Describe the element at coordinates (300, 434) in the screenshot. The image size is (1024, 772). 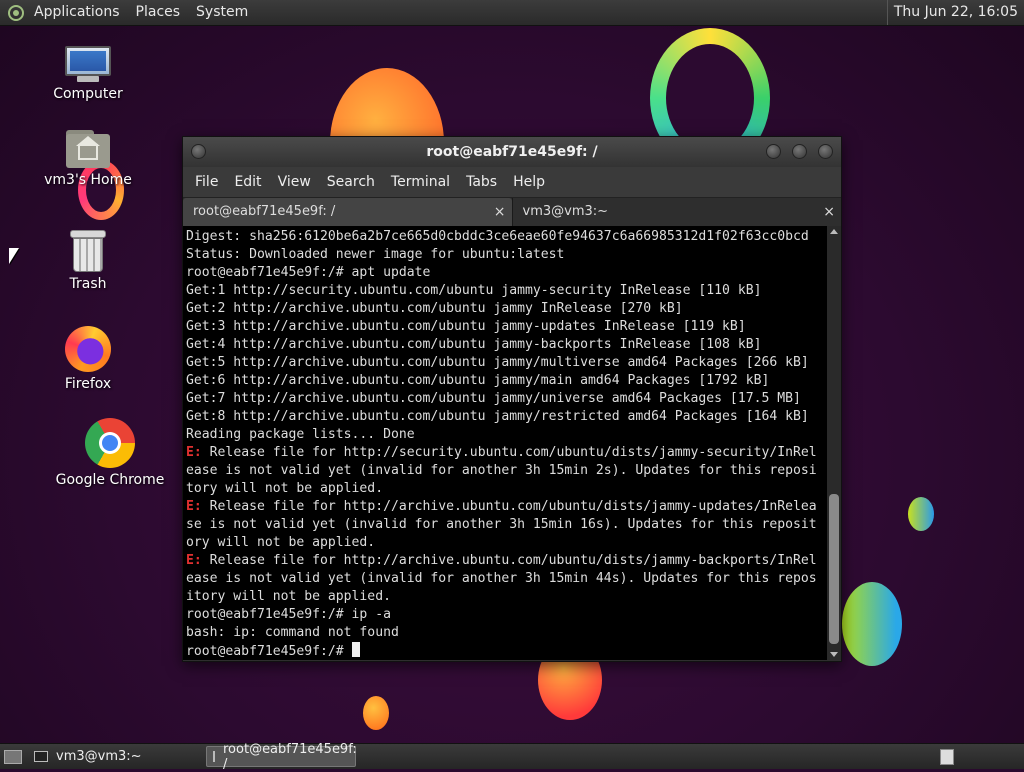
I see `terminal-line: Reading package lists... Done` at that location.